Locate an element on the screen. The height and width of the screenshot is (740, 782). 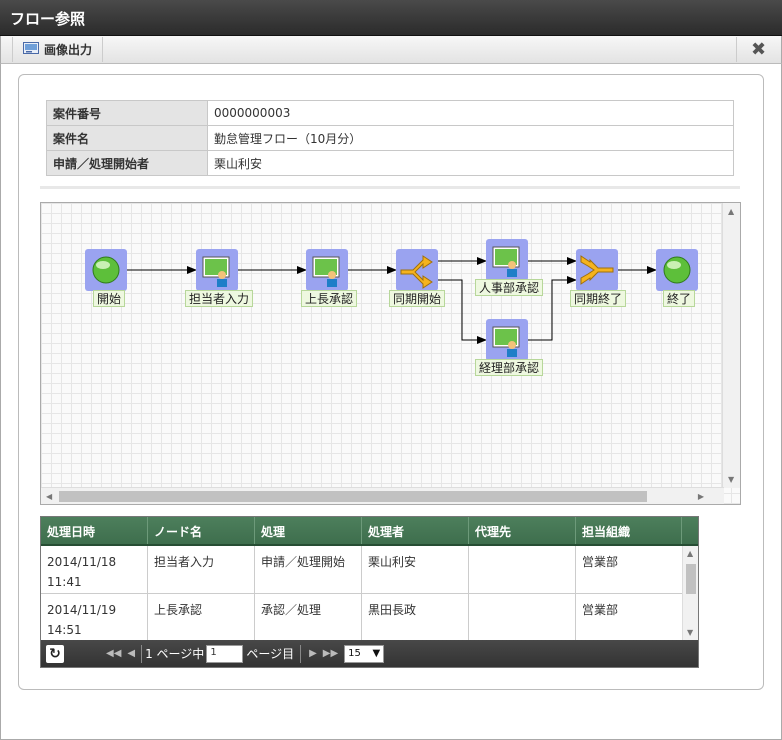
col-action: 処理 is located at coordinates (308, 530).